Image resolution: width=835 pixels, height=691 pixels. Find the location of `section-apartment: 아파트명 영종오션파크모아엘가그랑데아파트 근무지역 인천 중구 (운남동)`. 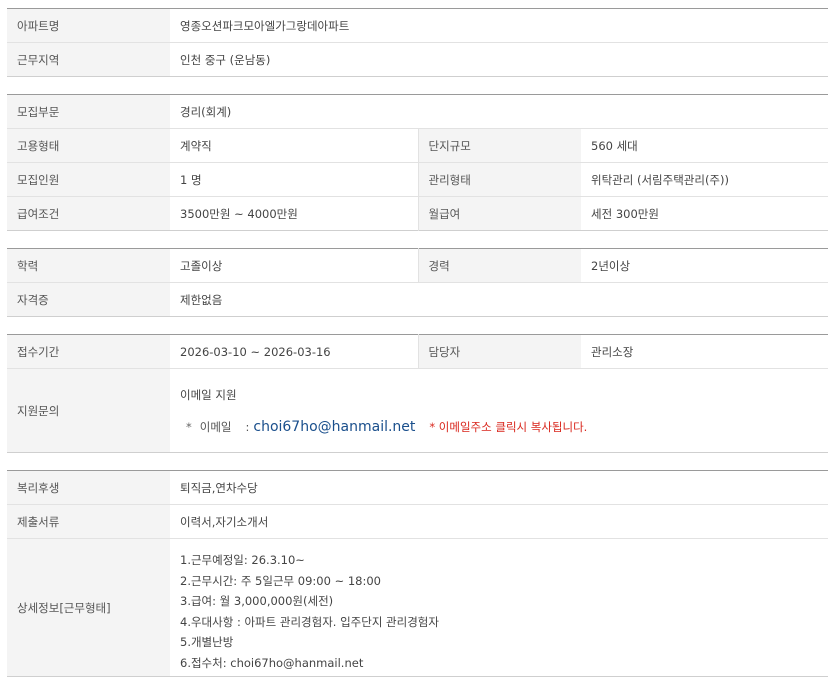

section-apartment: 아파트명 영종오션파크모아엘가그랑데아파트 근무지역 인천 중구 (운남동) is located at coordinates (417, 42).